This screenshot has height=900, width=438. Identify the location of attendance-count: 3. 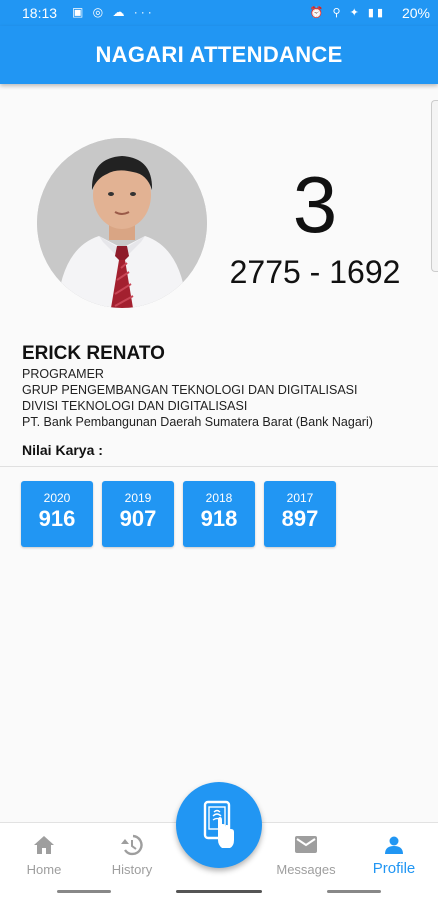
(315, 204).